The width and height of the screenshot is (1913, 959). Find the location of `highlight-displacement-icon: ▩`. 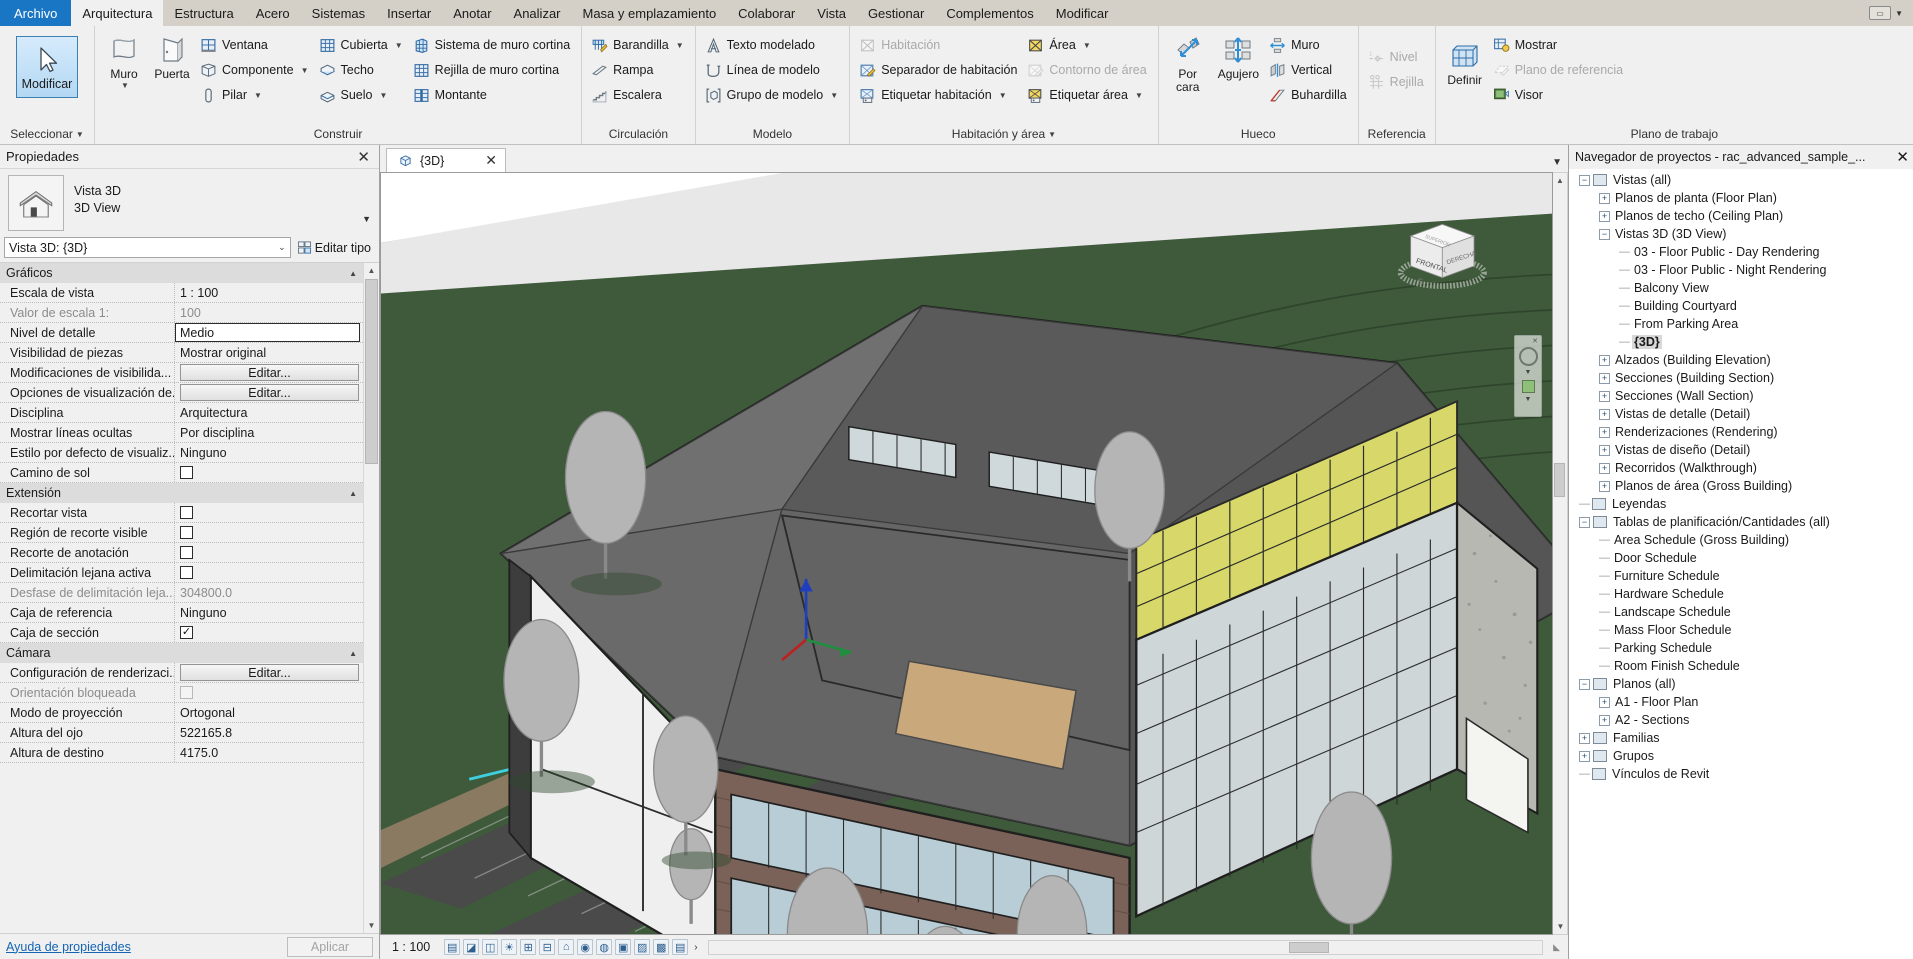

highlight-displacement-icon: ▩ is located at coordinates (661, 947).